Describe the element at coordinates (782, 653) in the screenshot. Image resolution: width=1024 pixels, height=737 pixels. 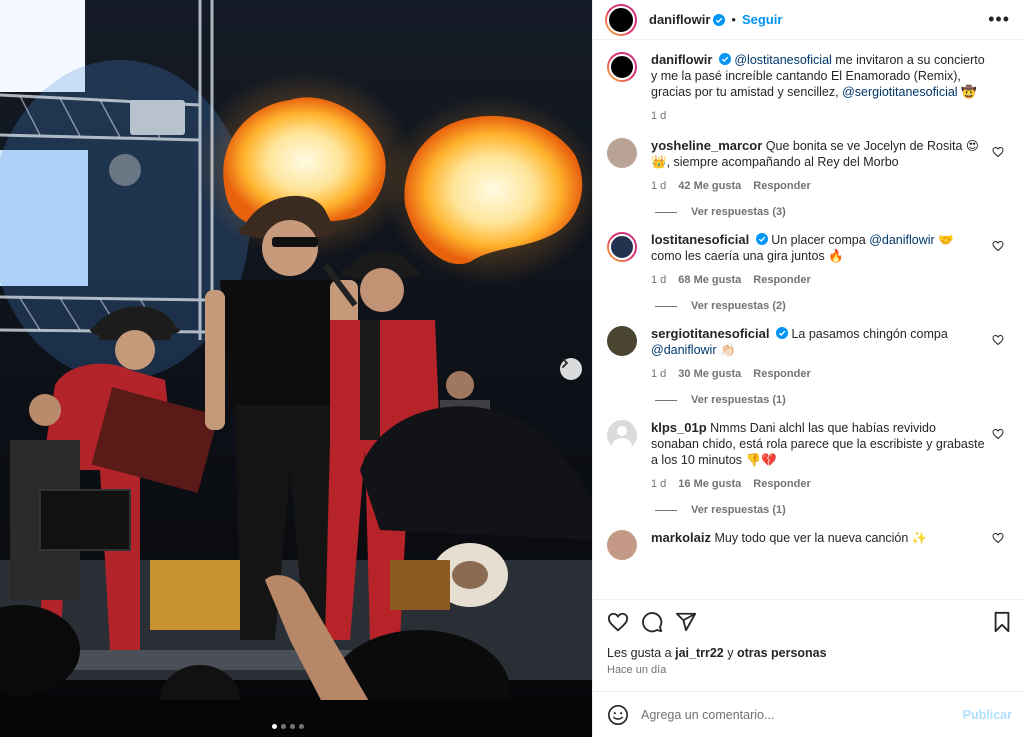
I see `likes-others: otras personas` at that location.